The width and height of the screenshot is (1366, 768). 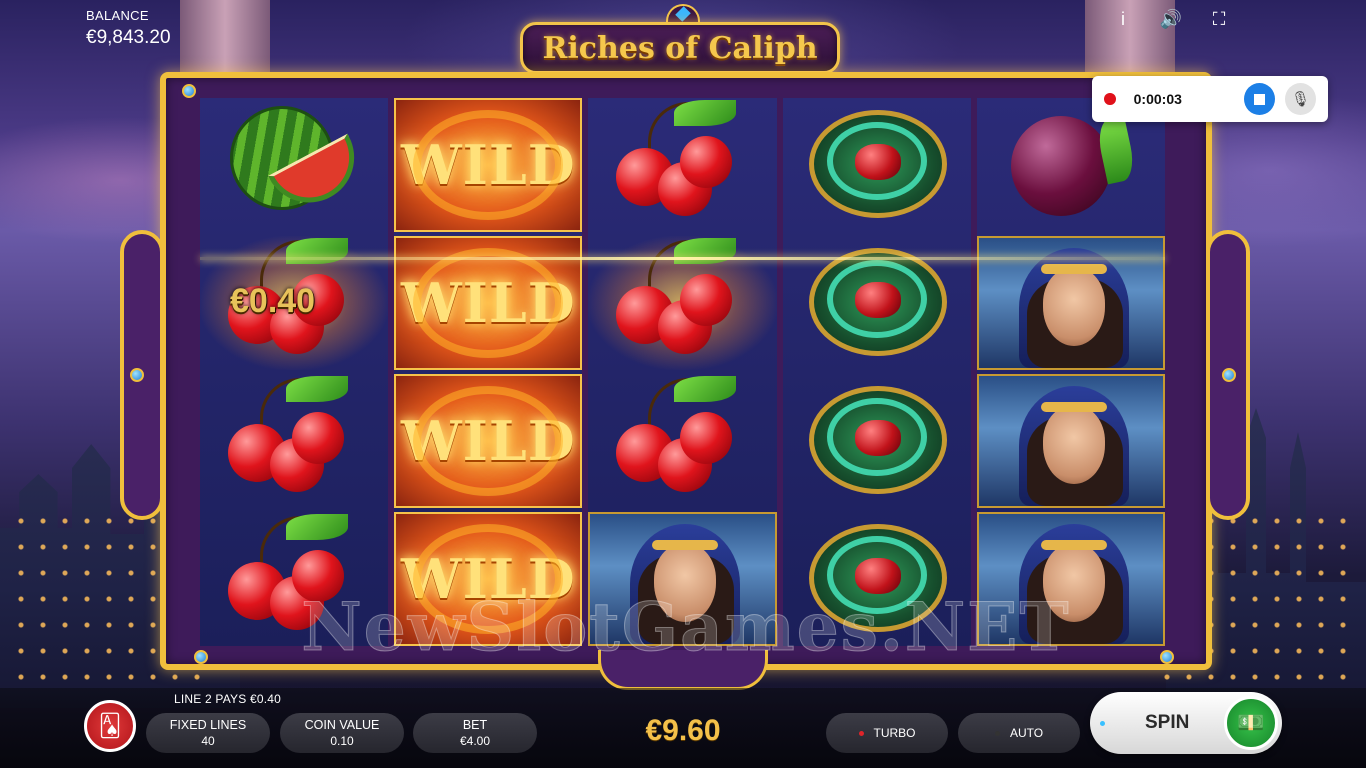 What do you see at coordinates (1110, 99) in the screenshot?
I see `recording-dot-icon` at bounding box center [1110, 99].